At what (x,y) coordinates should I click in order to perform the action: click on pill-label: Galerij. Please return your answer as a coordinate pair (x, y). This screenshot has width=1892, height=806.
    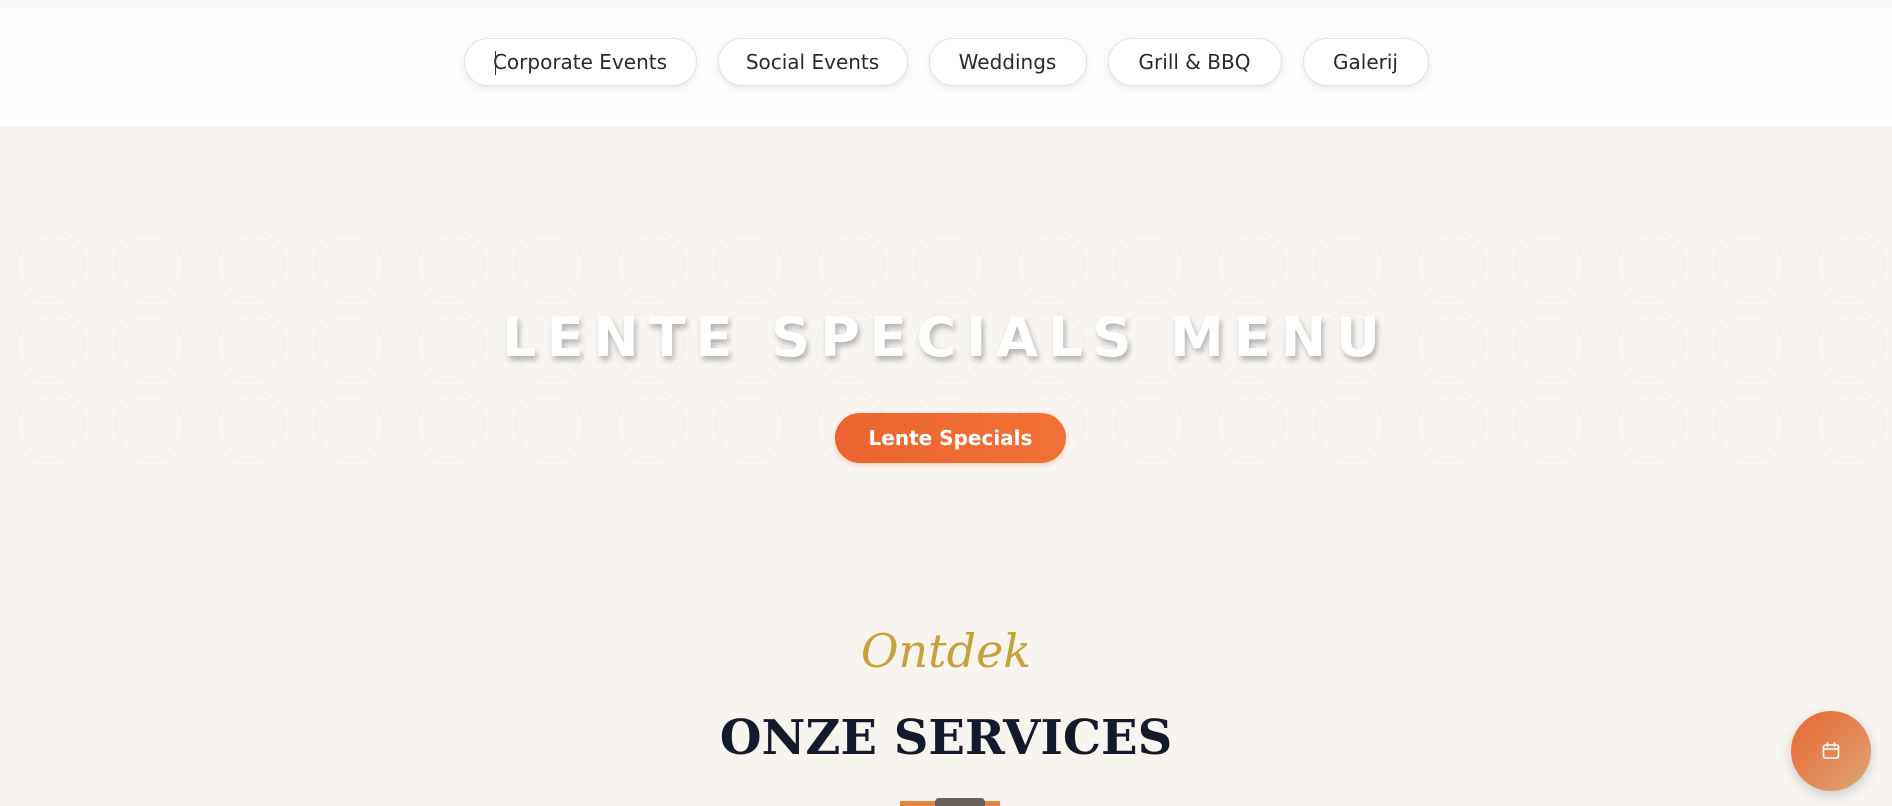
    Looking at the image, I should click on (1365, 62).